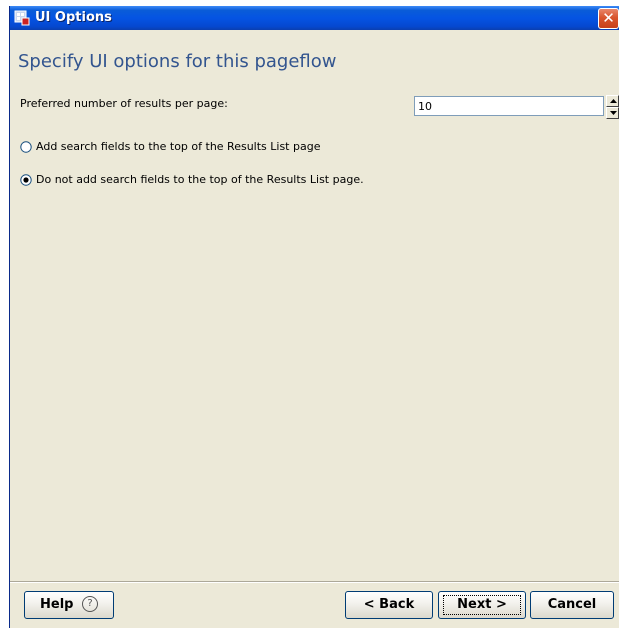 The width and height of the screenshot is (619, 628). I want to click on results-per-page-input, so click(509, 106).